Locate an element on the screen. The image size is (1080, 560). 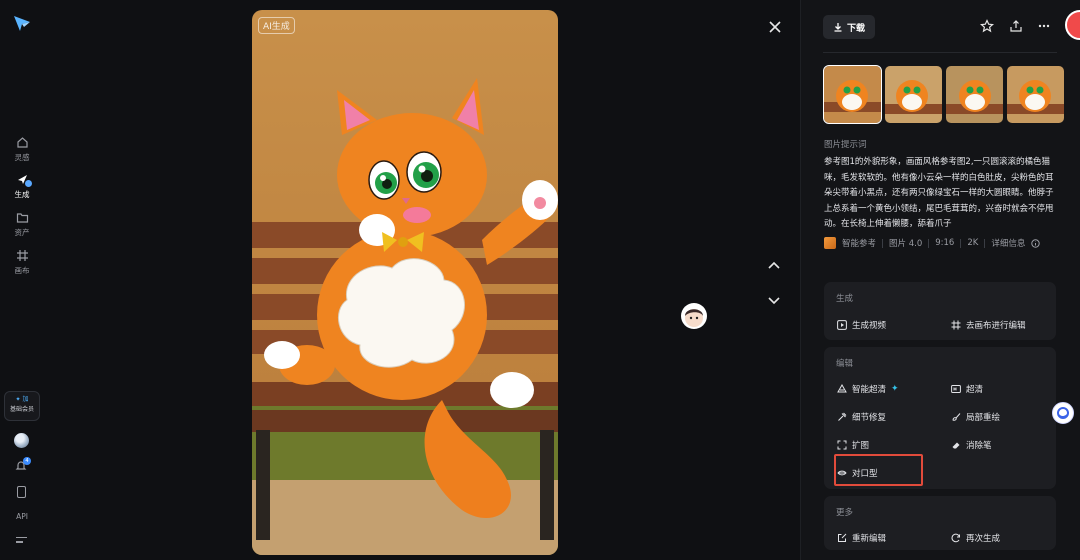
member-plus-label: ✦ 加 is located at coordinates (22, 399).